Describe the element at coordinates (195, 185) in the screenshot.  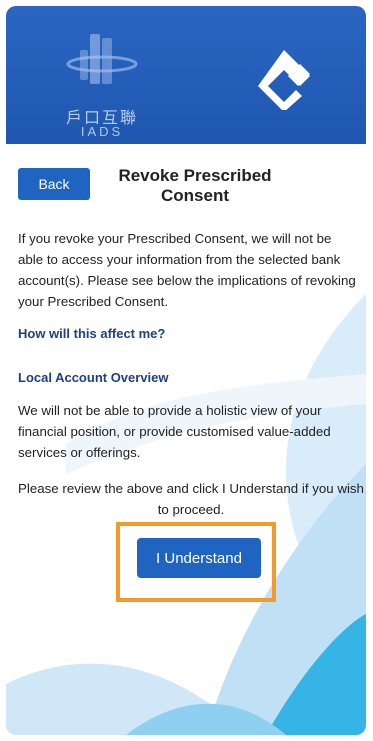
I see `page-title: Revoke Prescribed Consent` at that location.